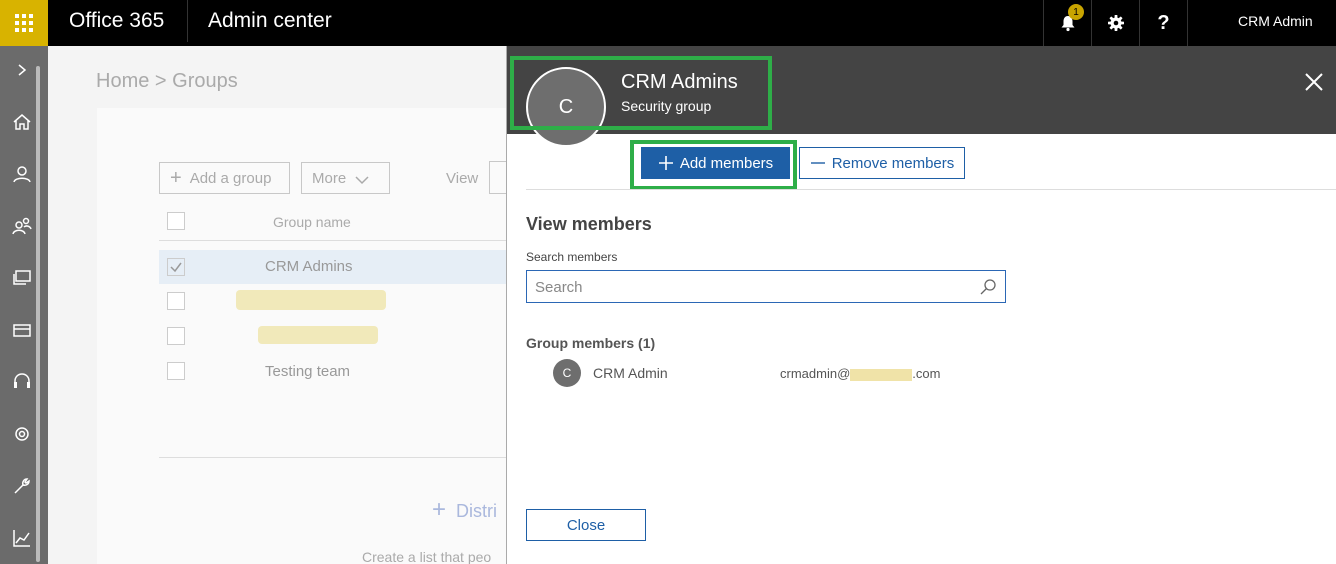 The width and height of the screenshot is (1336, 564). I want to click on view-members-heading: View members, so click(589, 224).